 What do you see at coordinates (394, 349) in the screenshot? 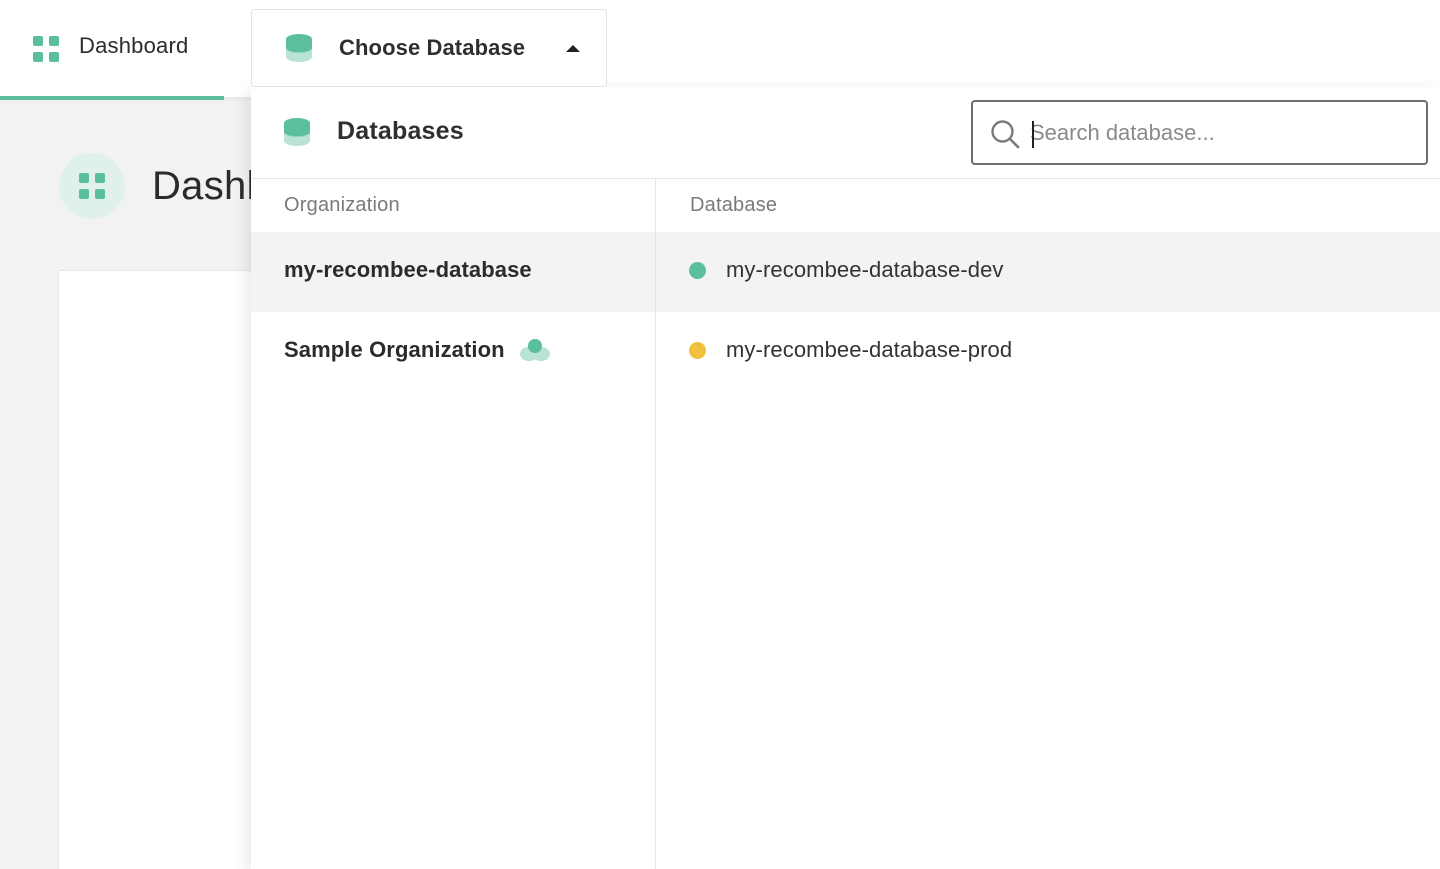
I see `organization-name: Sample Organization` at bounding box center [394, 349].